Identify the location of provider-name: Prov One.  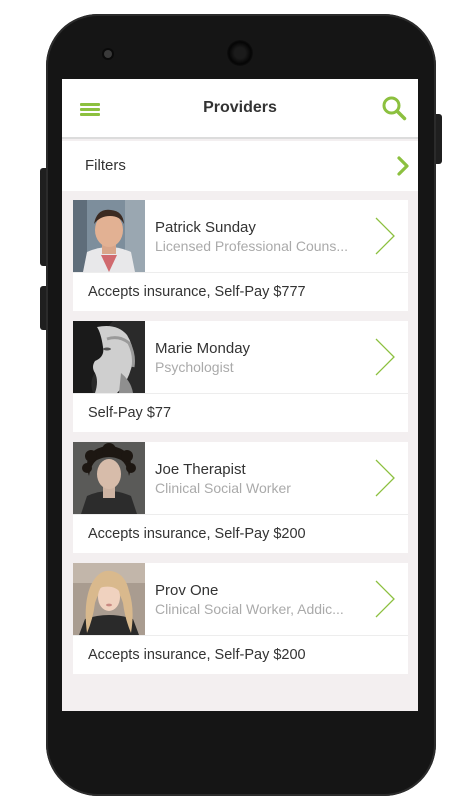
(187, 590).